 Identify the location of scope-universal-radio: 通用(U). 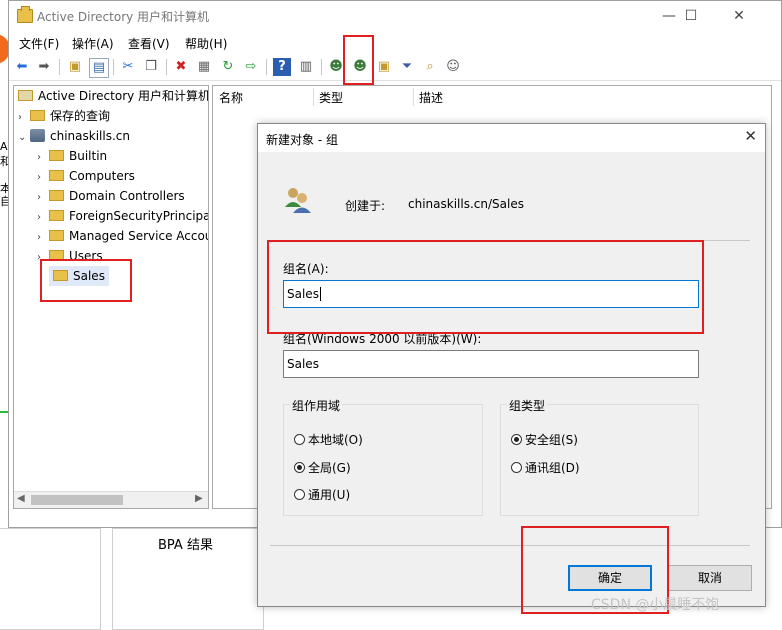
(322, 494).